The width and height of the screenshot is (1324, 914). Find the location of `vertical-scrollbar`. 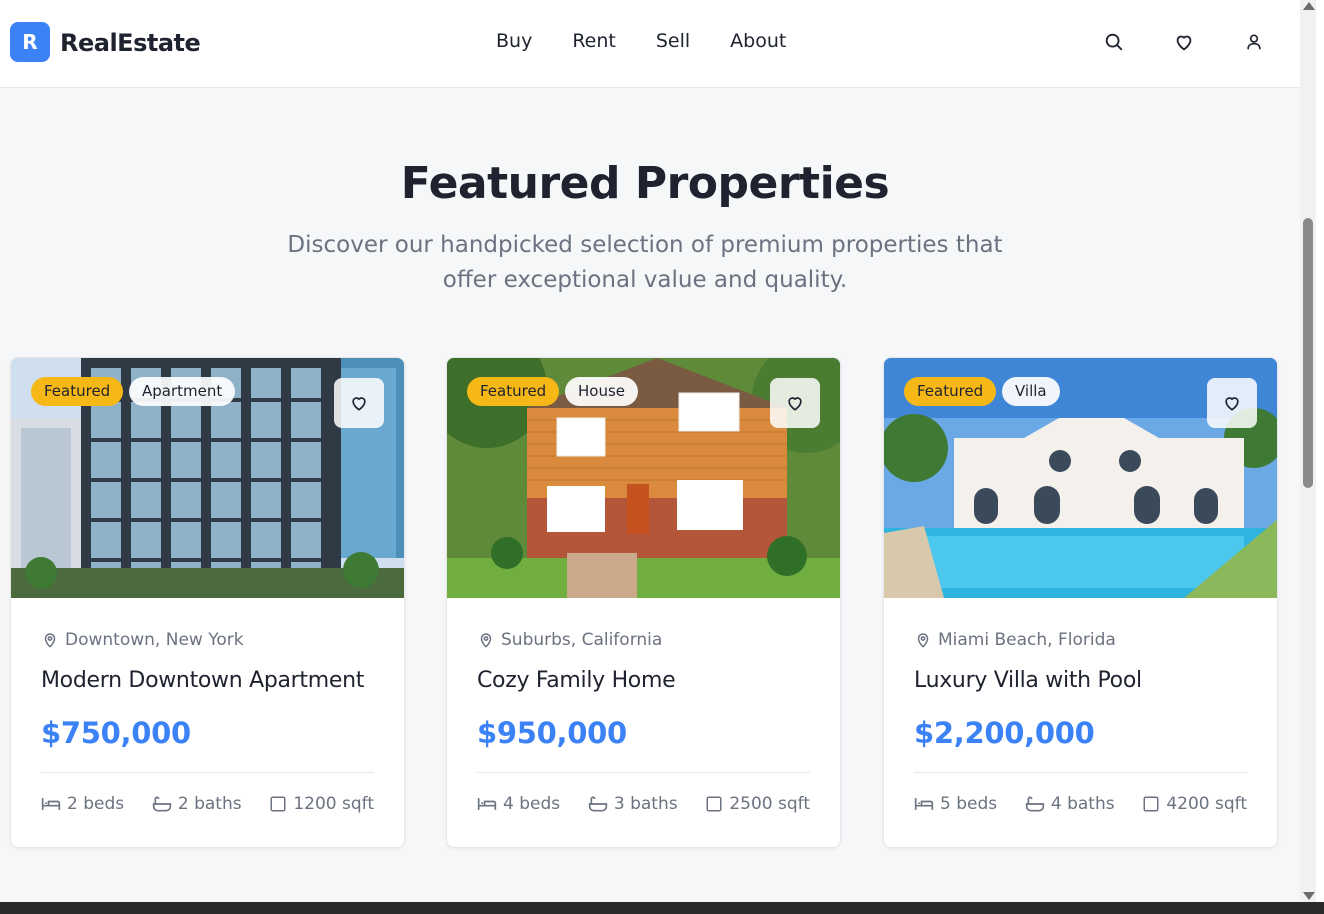

vertical-scrollbar is located at coordinates (1308, 451).